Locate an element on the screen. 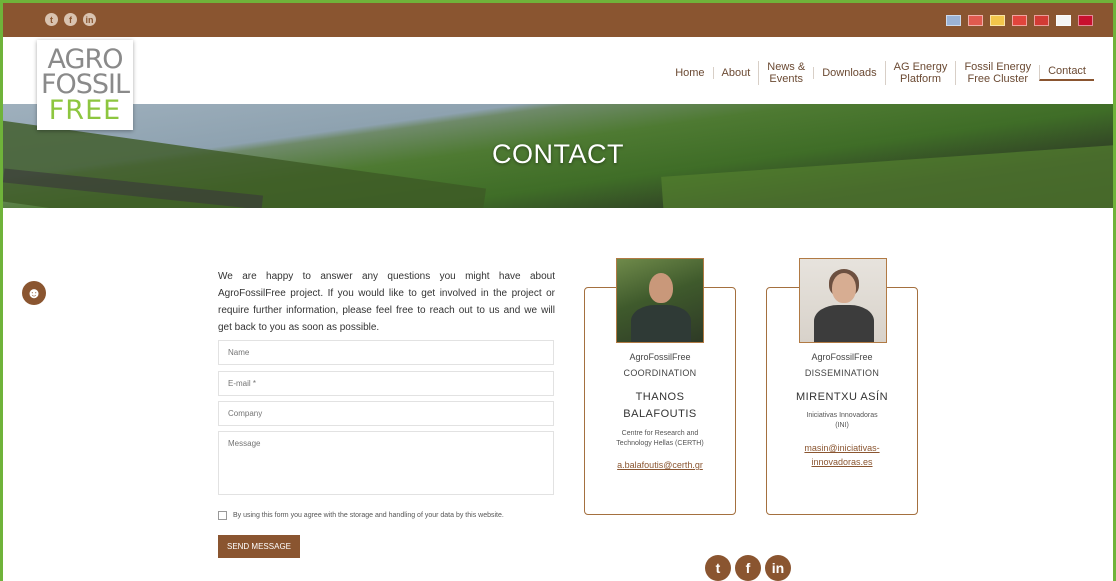 The height and width of the screenshot is (581, 1116). contact-name: THANOS BALAFOUTIS is located at coordinates (660, 406).